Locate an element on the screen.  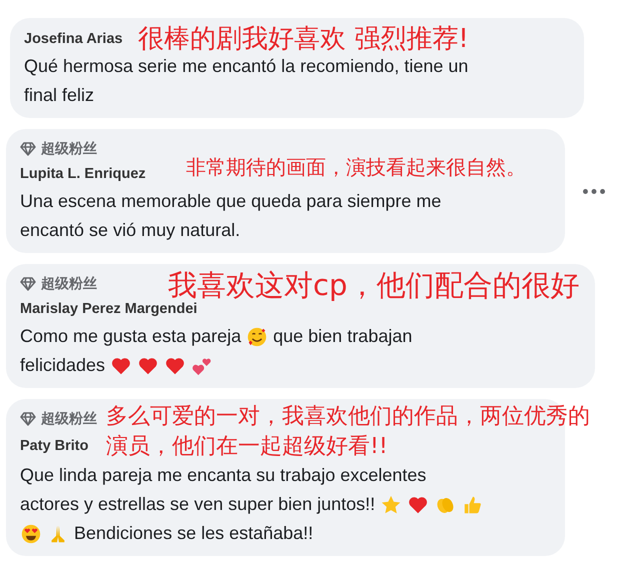
author-name: Paty Brito is located at coordinates (54, 446).